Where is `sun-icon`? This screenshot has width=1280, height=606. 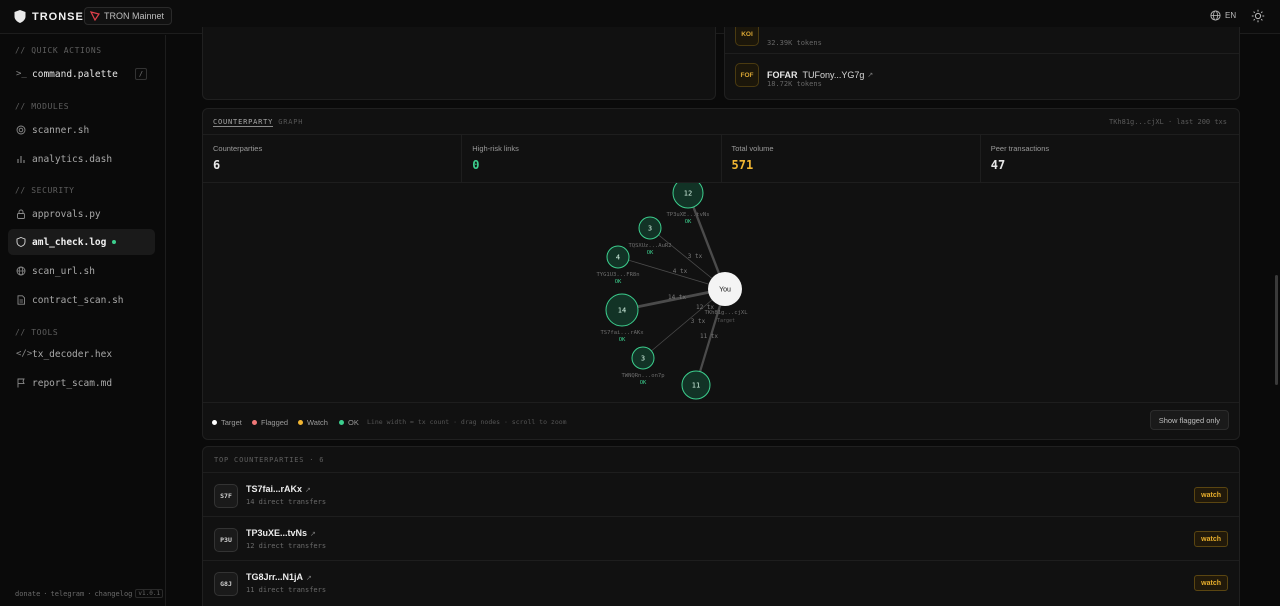 sun-icon is located at coordinates (1258, 16).